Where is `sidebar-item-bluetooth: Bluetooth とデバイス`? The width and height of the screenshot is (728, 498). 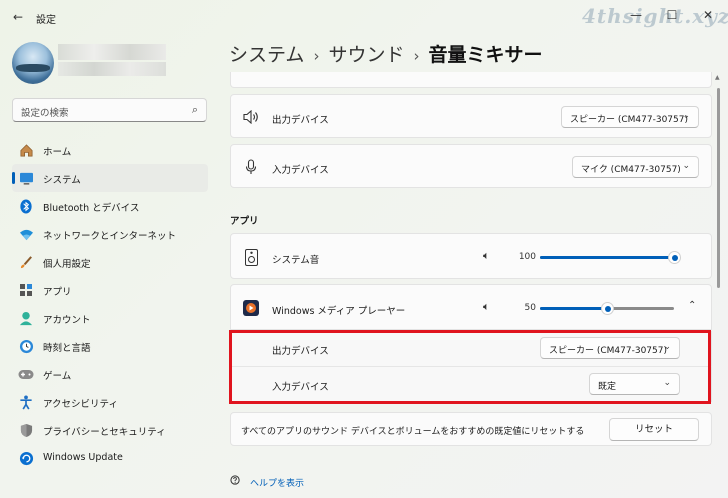
sidebar-item-bluetooth: Bluetooth とデバイス is located at coordinates (110, 206).